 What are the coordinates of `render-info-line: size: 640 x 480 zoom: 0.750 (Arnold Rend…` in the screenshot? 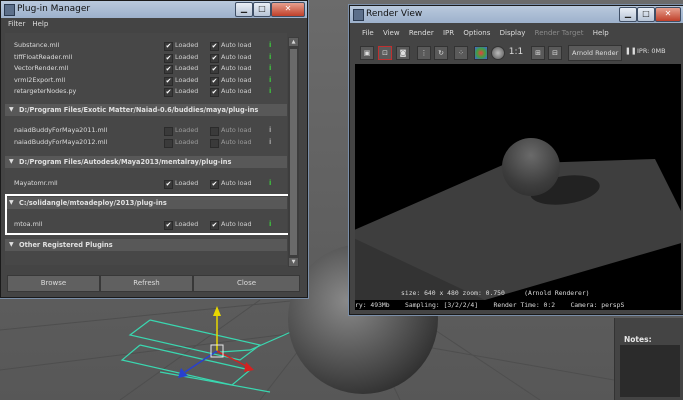 It's located at (495, 293).